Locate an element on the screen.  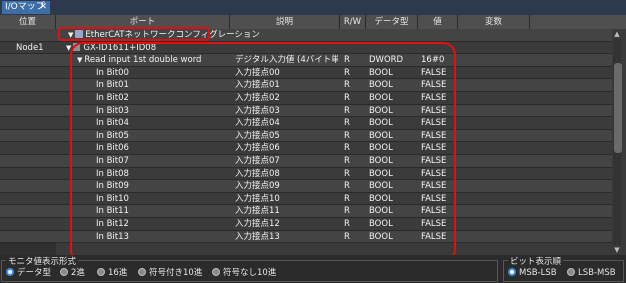
radio-label: 符号なし10進 is located at coordinates (250, 273).